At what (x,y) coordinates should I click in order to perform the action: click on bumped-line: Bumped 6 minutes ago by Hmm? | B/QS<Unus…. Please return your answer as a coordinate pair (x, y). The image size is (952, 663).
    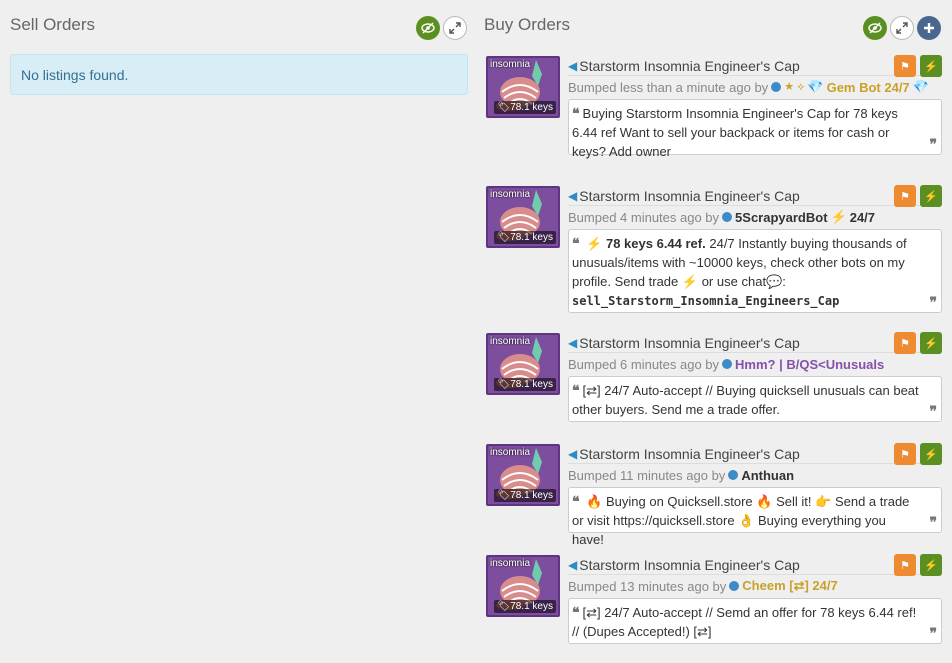
    Looking at the image, I should click on (726, 364).